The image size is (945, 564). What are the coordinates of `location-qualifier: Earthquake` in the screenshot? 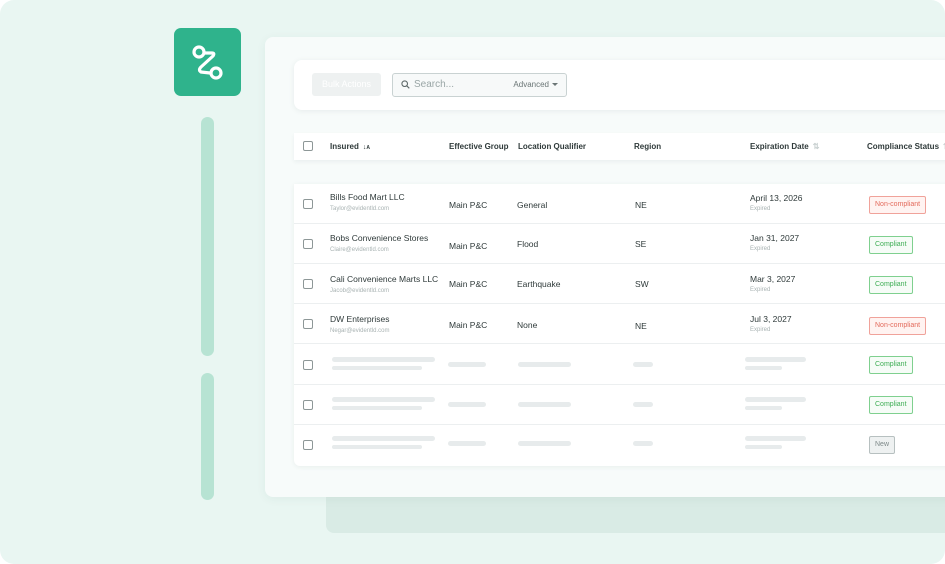 It's located at (539, 284).